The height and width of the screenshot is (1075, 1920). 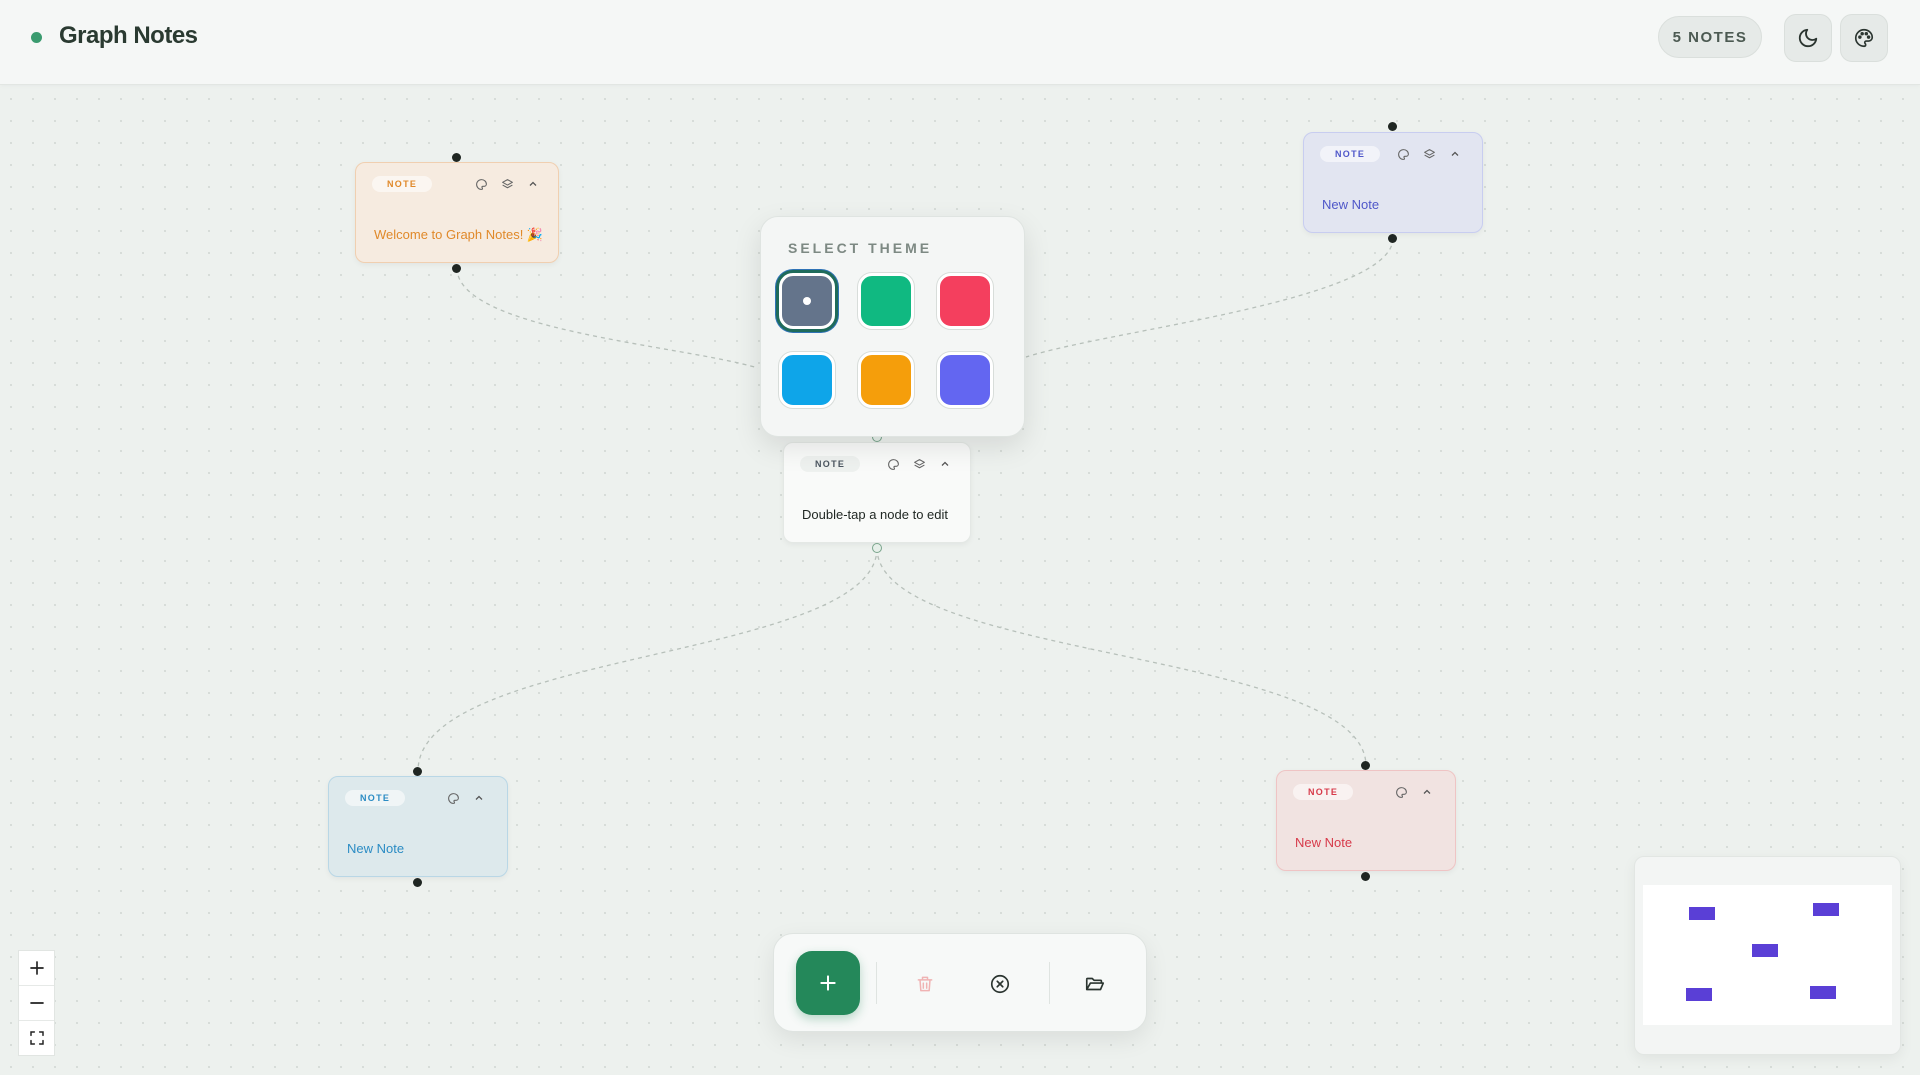 I want to click on theme-picker-popover: SELECT THEME, so click(x=892, y=326).